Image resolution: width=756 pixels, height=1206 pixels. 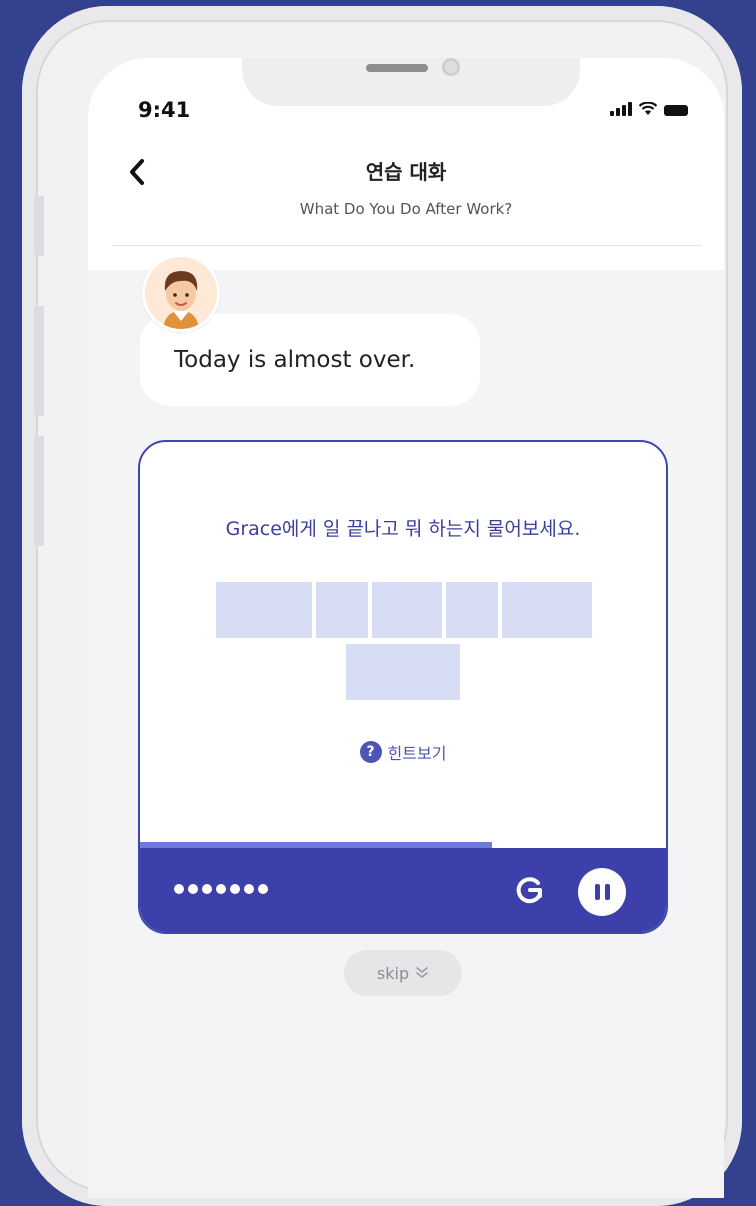 I want to click on character-avatar-icon, so click(x=181, y=293).